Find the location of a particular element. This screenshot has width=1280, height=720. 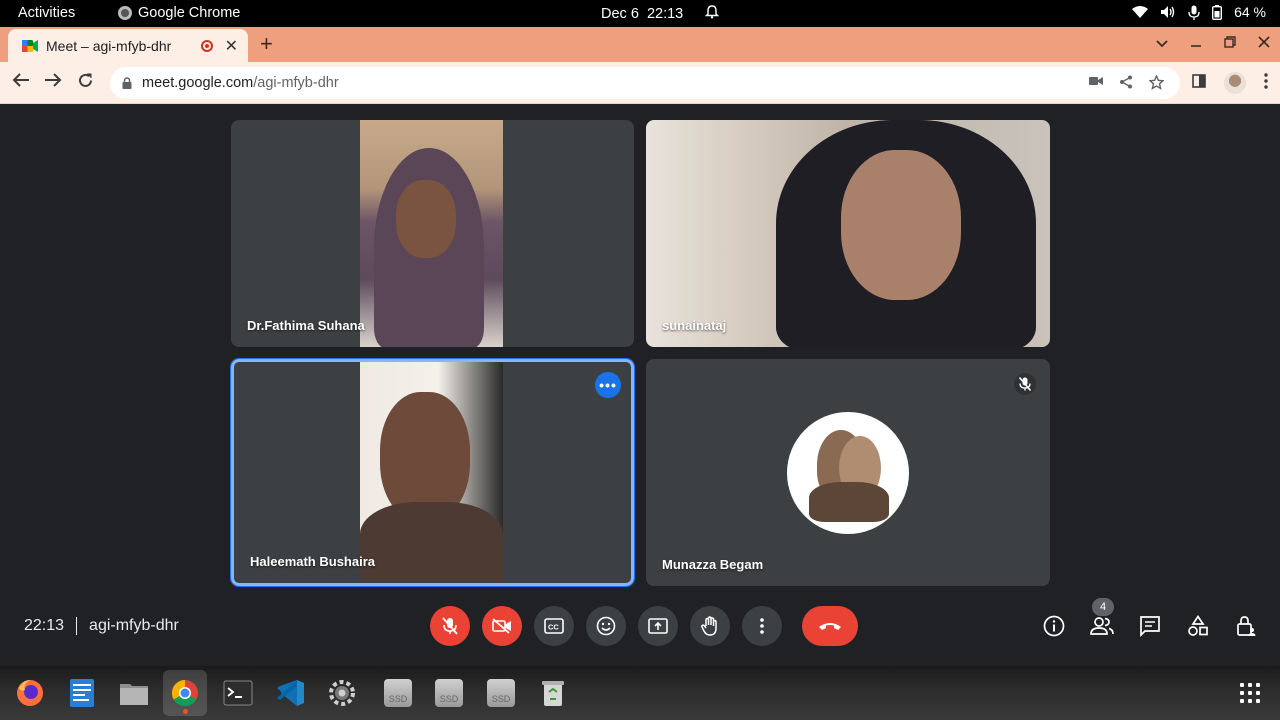

more-options-button is located at coordinates (762, 626).